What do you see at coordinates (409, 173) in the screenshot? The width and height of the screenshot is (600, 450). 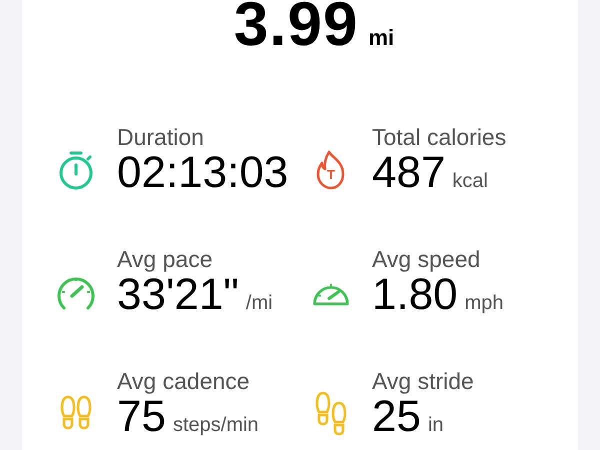 I see `stat-value: 487` at bounding box center [409, 173].